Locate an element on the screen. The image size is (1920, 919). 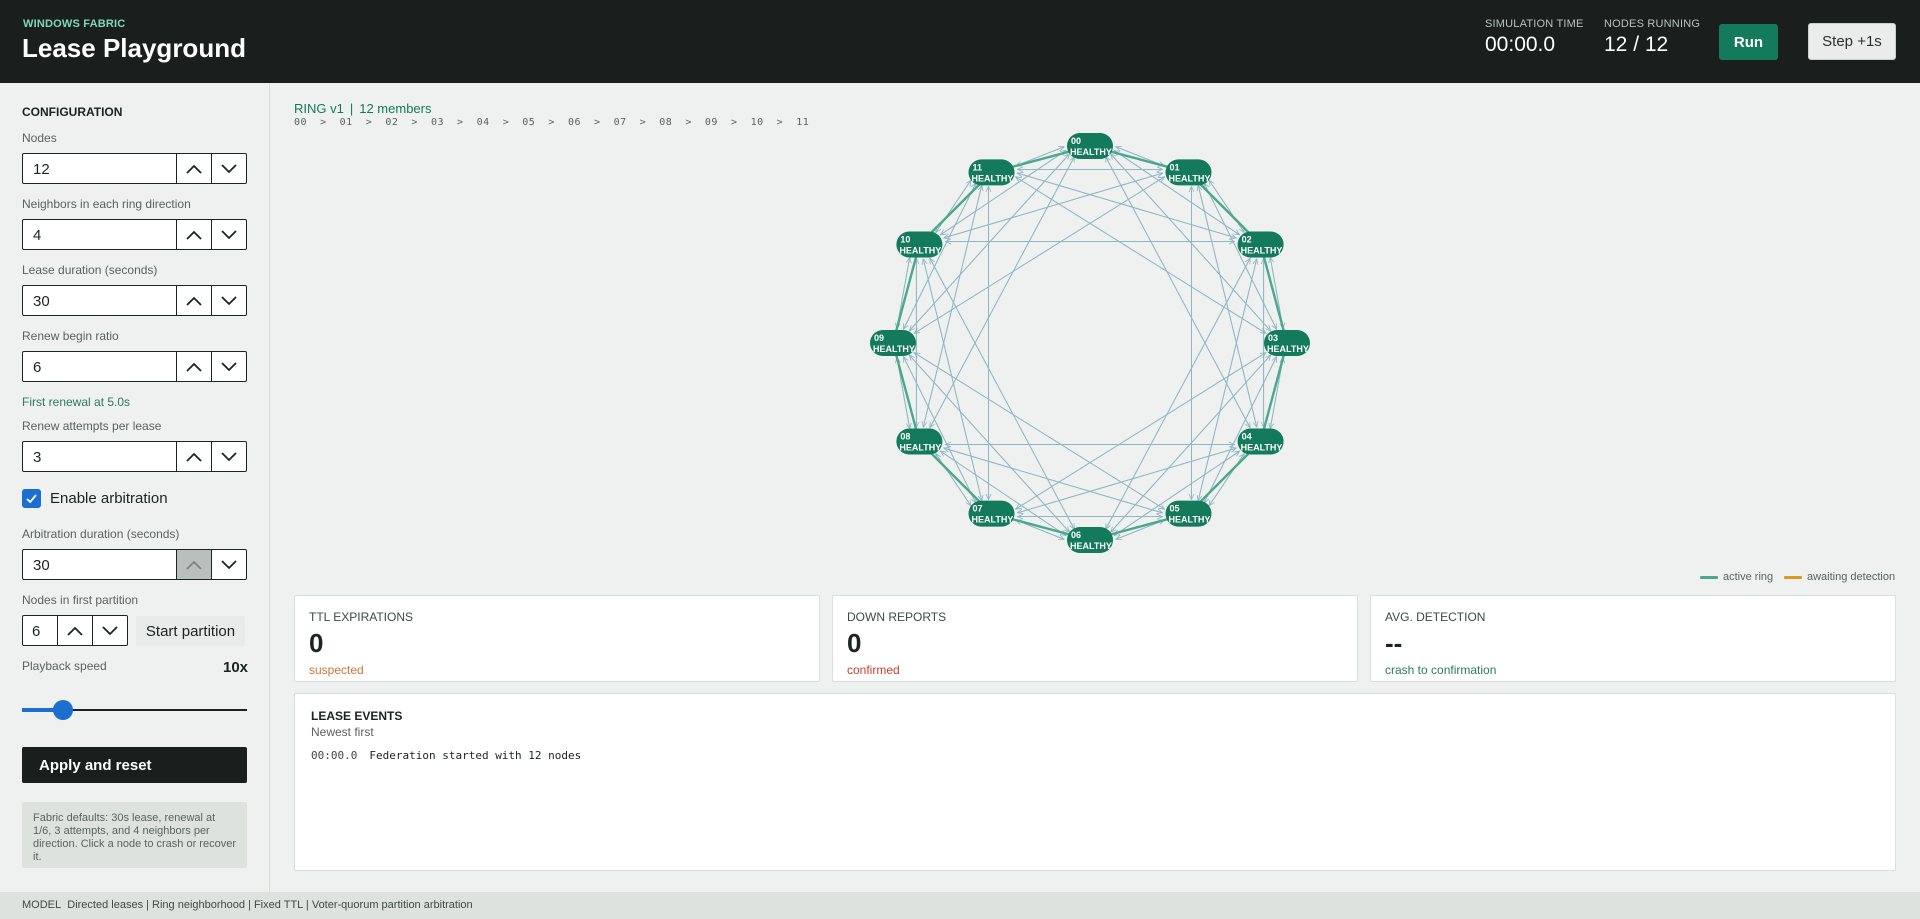
ring-node-id: 05 is located at coordinates (1175, 509).